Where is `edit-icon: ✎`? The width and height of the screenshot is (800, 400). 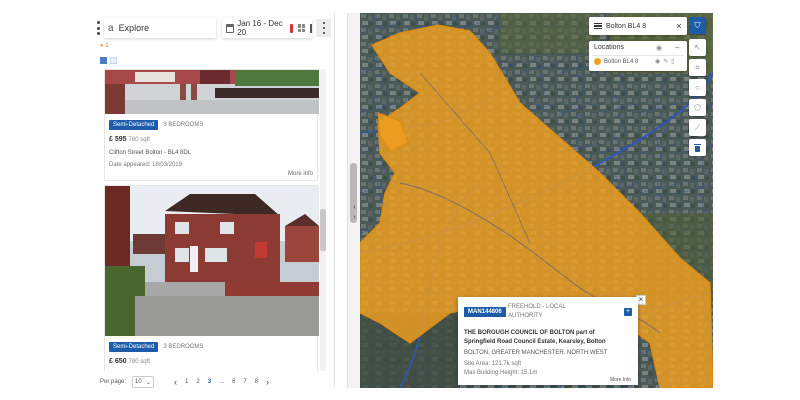
edit-icon: ✎ is located at coordinates (665, 61).